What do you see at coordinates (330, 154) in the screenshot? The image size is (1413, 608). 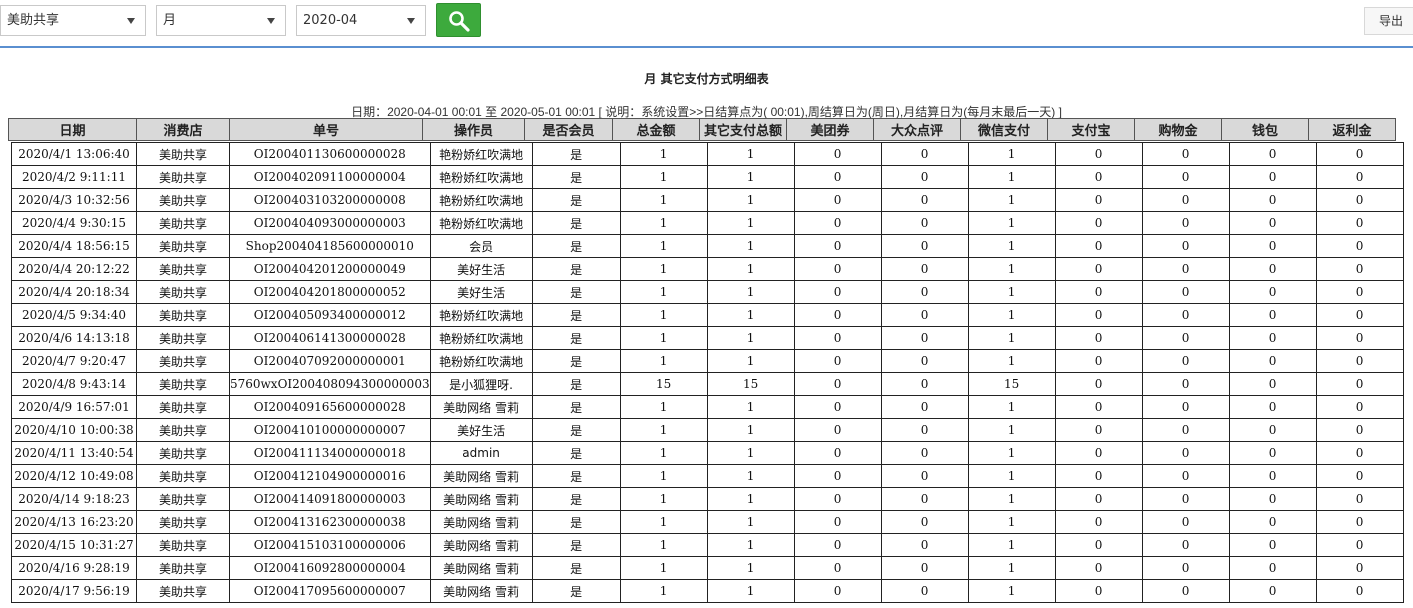 I see `cell-order-no: OI200401130600000028` at bounding box center [330, 154].